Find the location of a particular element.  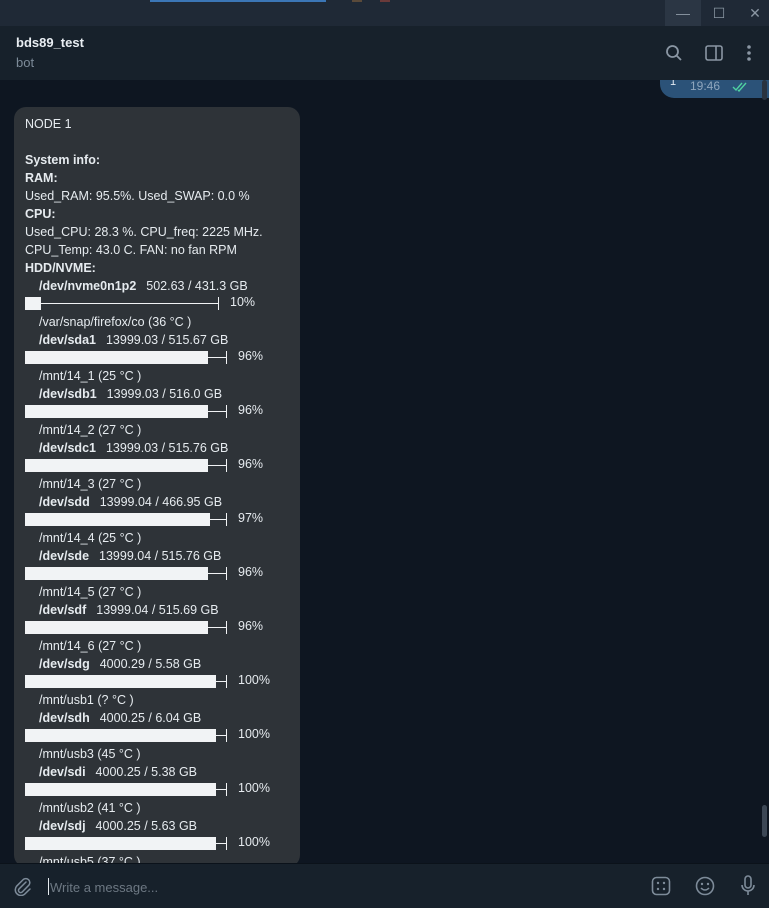

disk-entry: /dev/sde 13999.04 / 515.76 GB is located at coordinates (130, 556).